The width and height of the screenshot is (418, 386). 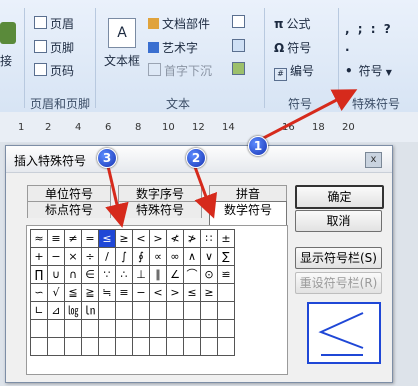 I want to click on punct-row-1: , ; : ?, so click(x=369, y=29).